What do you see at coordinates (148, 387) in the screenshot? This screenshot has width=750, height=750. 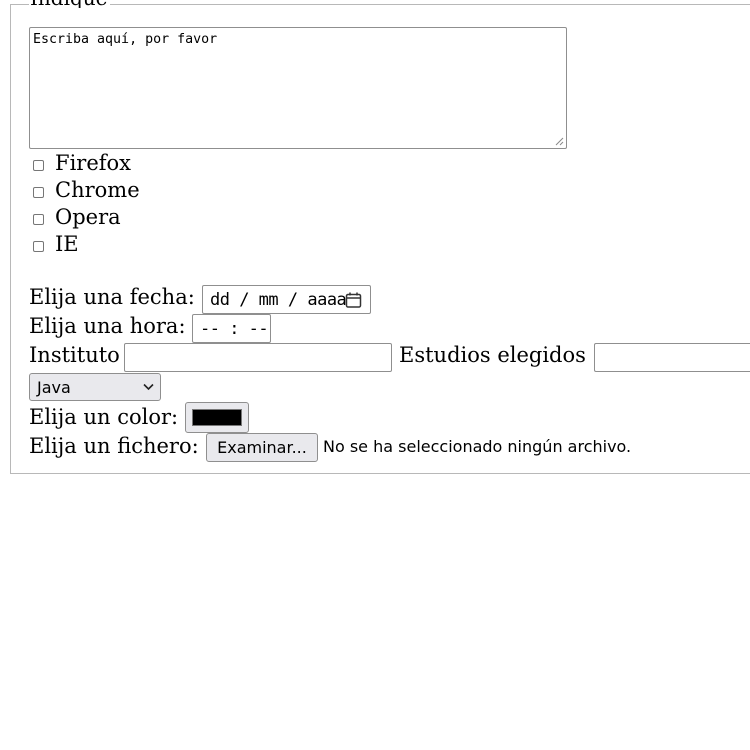 I see `chevron-down-icon` at bounding box center [148, 387].